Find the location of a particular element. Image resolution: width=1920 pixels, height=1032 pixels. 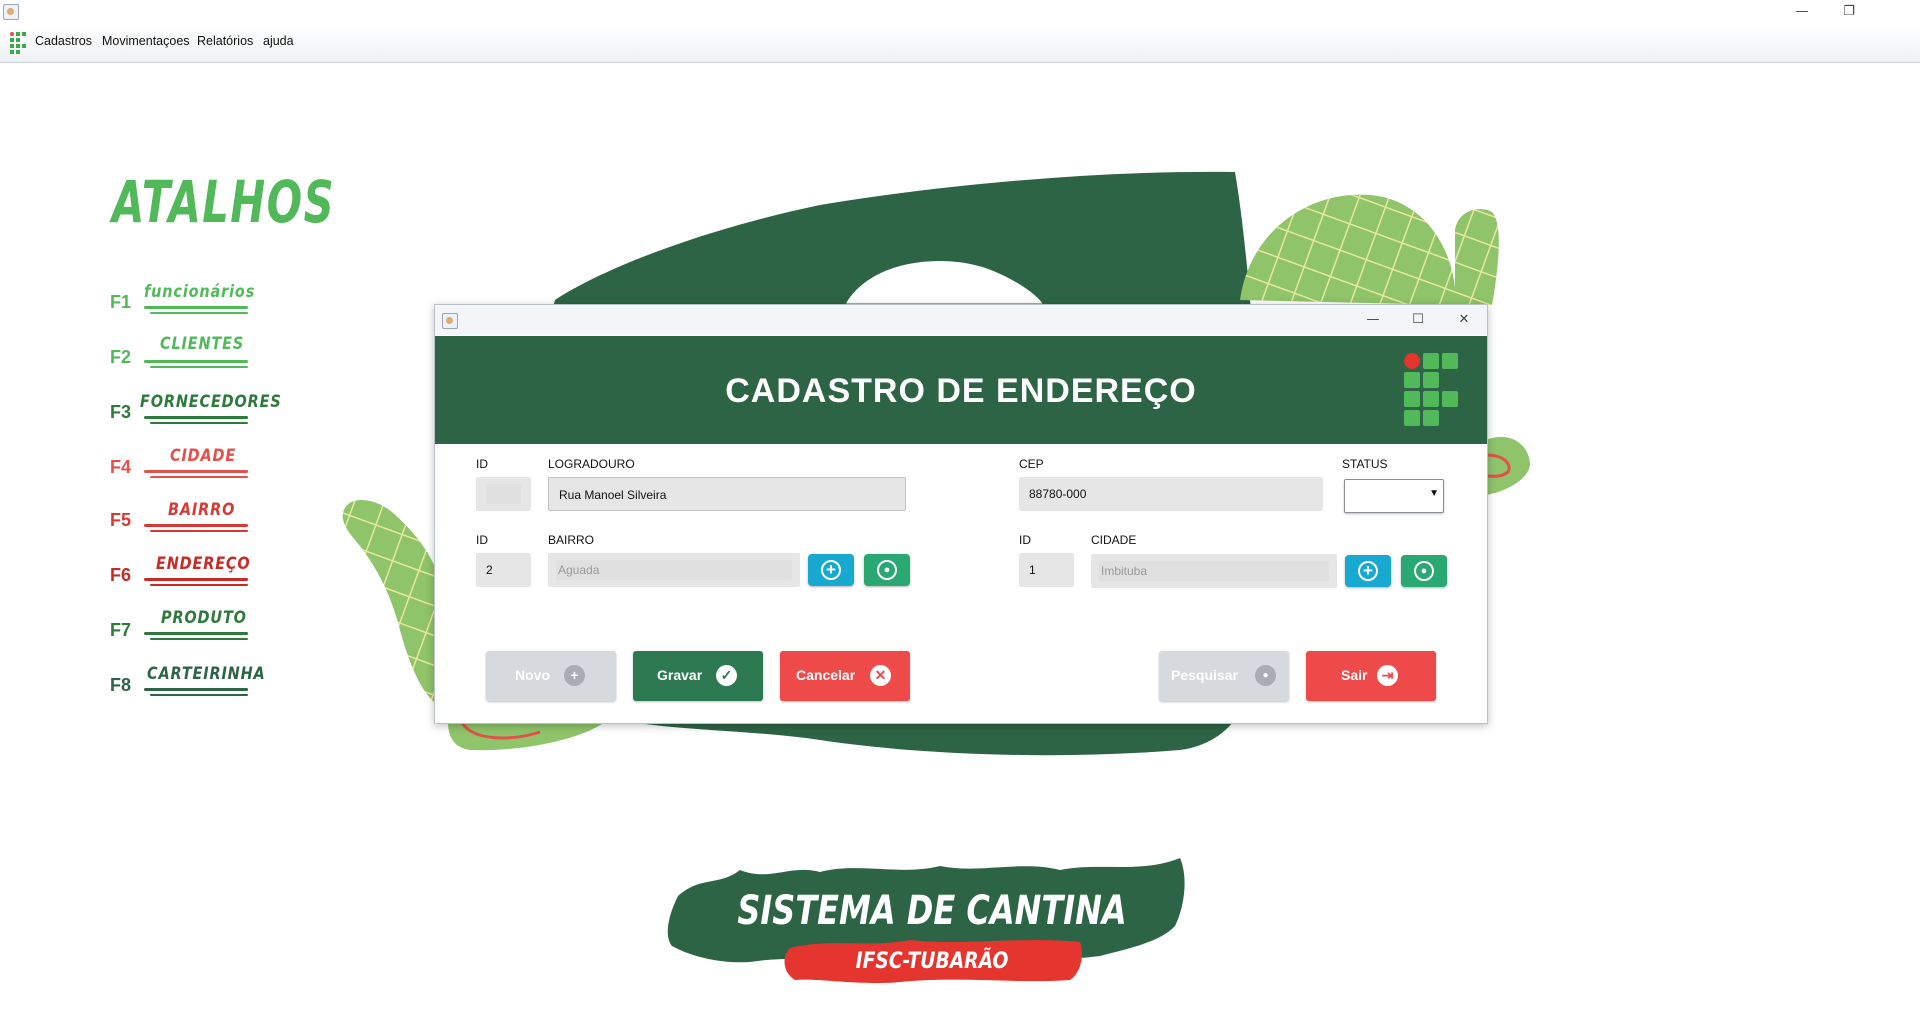

sistema-cantina-logo: SISTEMA DE CANTINA IFSC-TUBARÃO is located at coordinates (926, 921).